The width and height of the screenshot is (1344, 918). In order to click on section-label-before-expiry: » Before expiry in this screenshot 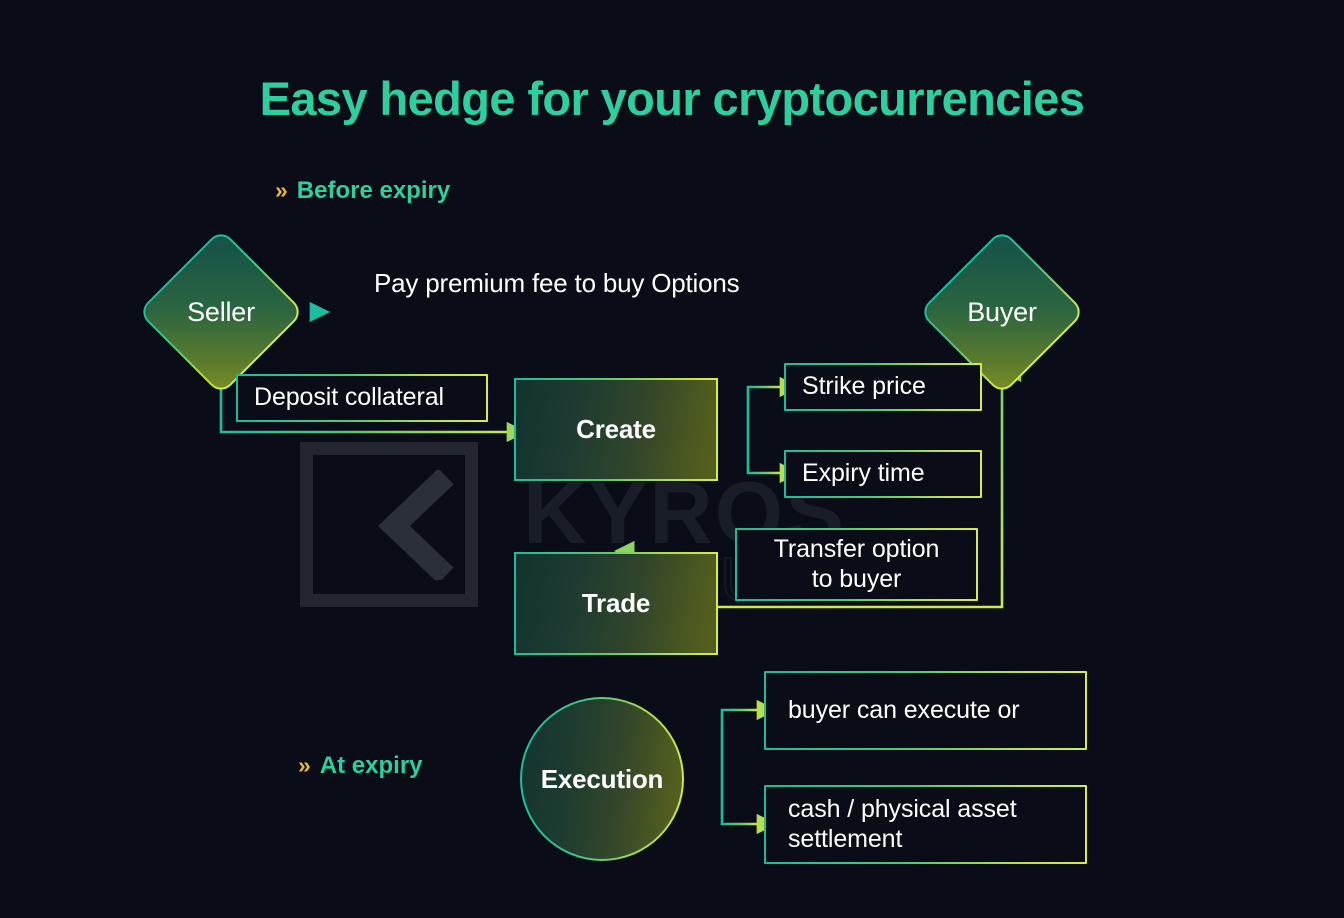, I will do `click(362, 191)`.